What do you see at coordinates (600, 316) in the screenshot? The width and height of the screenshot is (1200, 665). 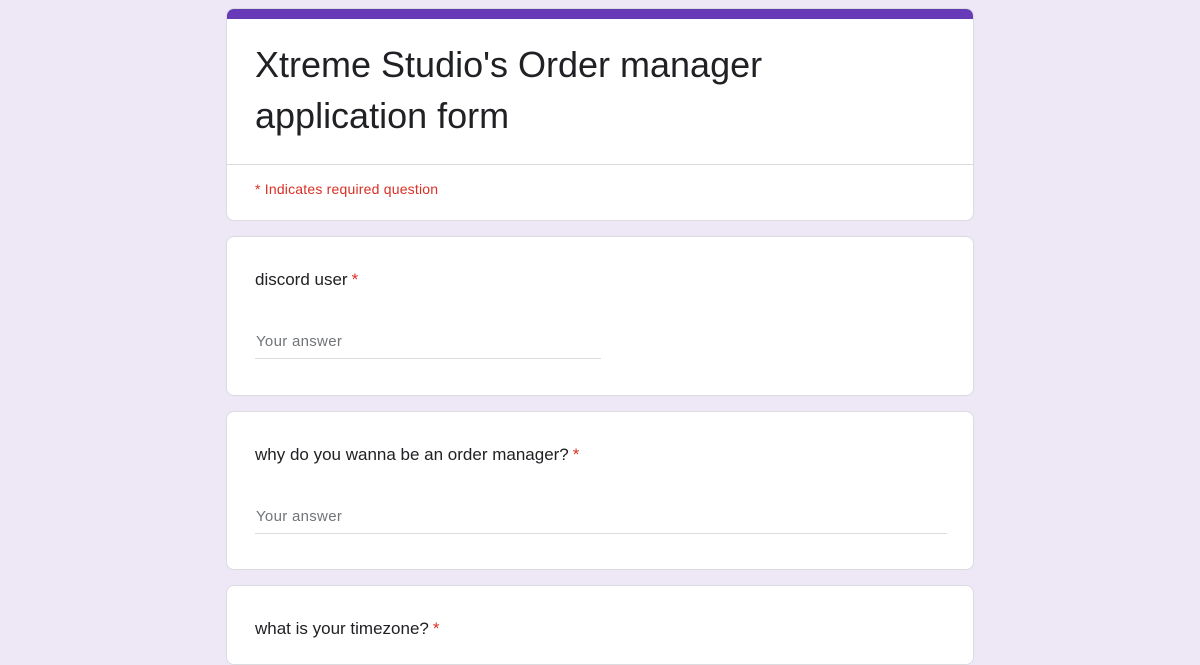 I see `question-card-discord-user: discord user *` at bounding box center [600, 316].